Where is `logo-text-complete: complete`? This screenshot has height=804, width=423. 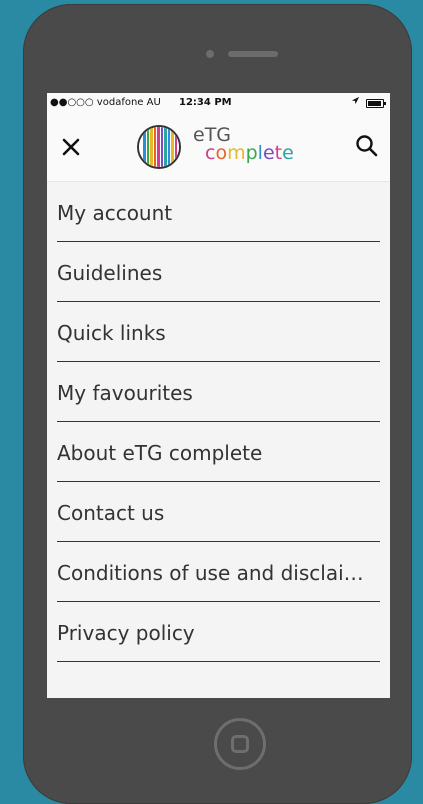 logo-text-complete: complete is located at coordinates (249, 153).